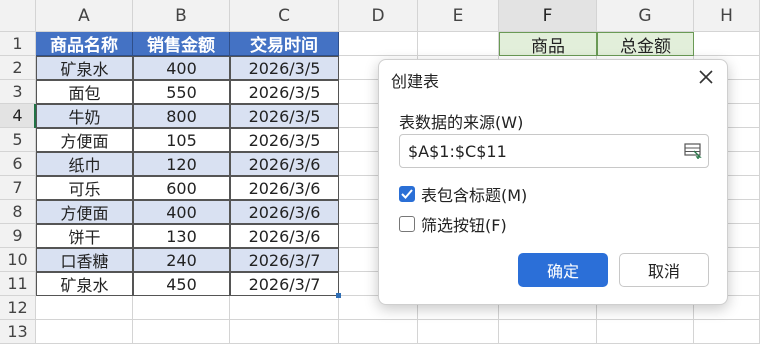  What do you see at coordinates (464, 225) in the screenshot?
I see `filter-buttons-label: 筛选按钮(F)` at bounding box center [464, 225].